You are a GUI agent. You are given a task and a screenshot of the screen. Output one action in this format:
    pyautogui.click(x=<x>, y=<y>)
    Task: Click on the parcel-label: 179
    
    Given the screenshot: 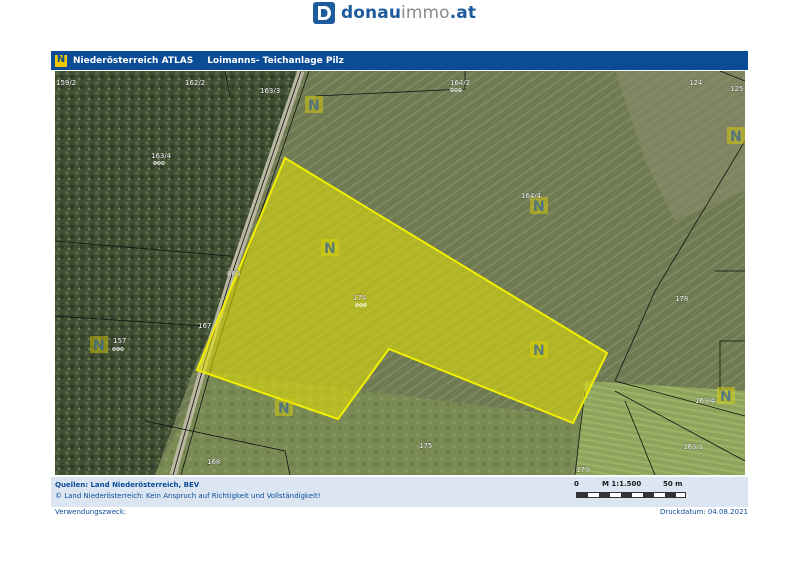 What is the action you would take?
    pyautogui.click(x=582, y=470)
    